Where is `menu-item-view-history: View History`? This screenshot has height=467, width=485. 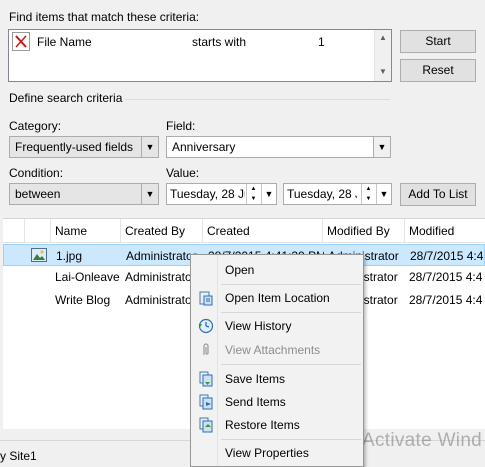 menu-item-view-history: View History is located at coordinates (277, 326).